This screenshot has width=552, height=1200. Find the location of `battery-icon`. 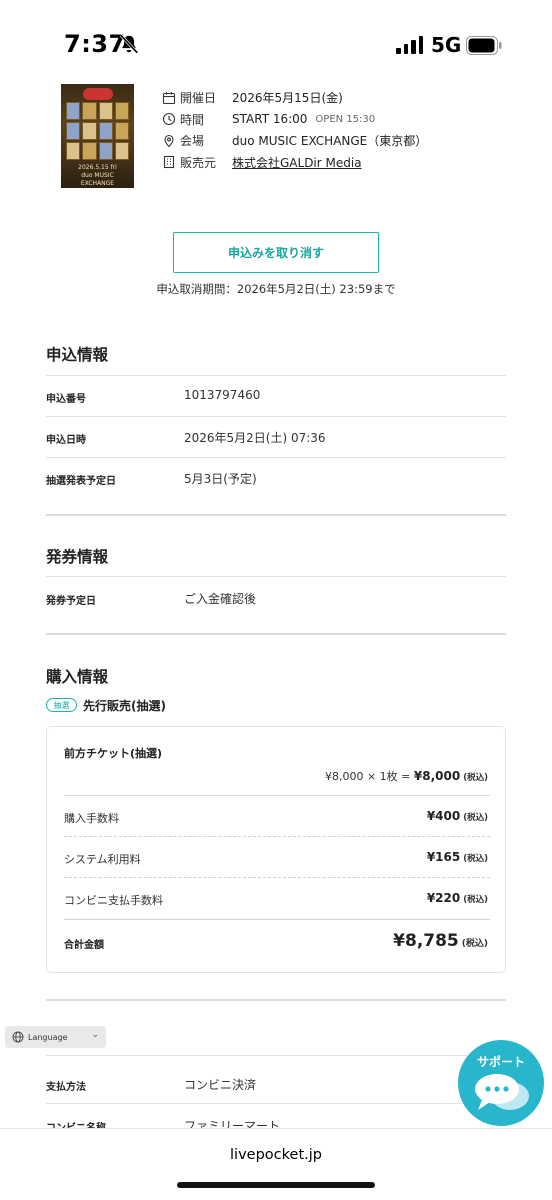

battery-icon is located at coordinates (484, 45).